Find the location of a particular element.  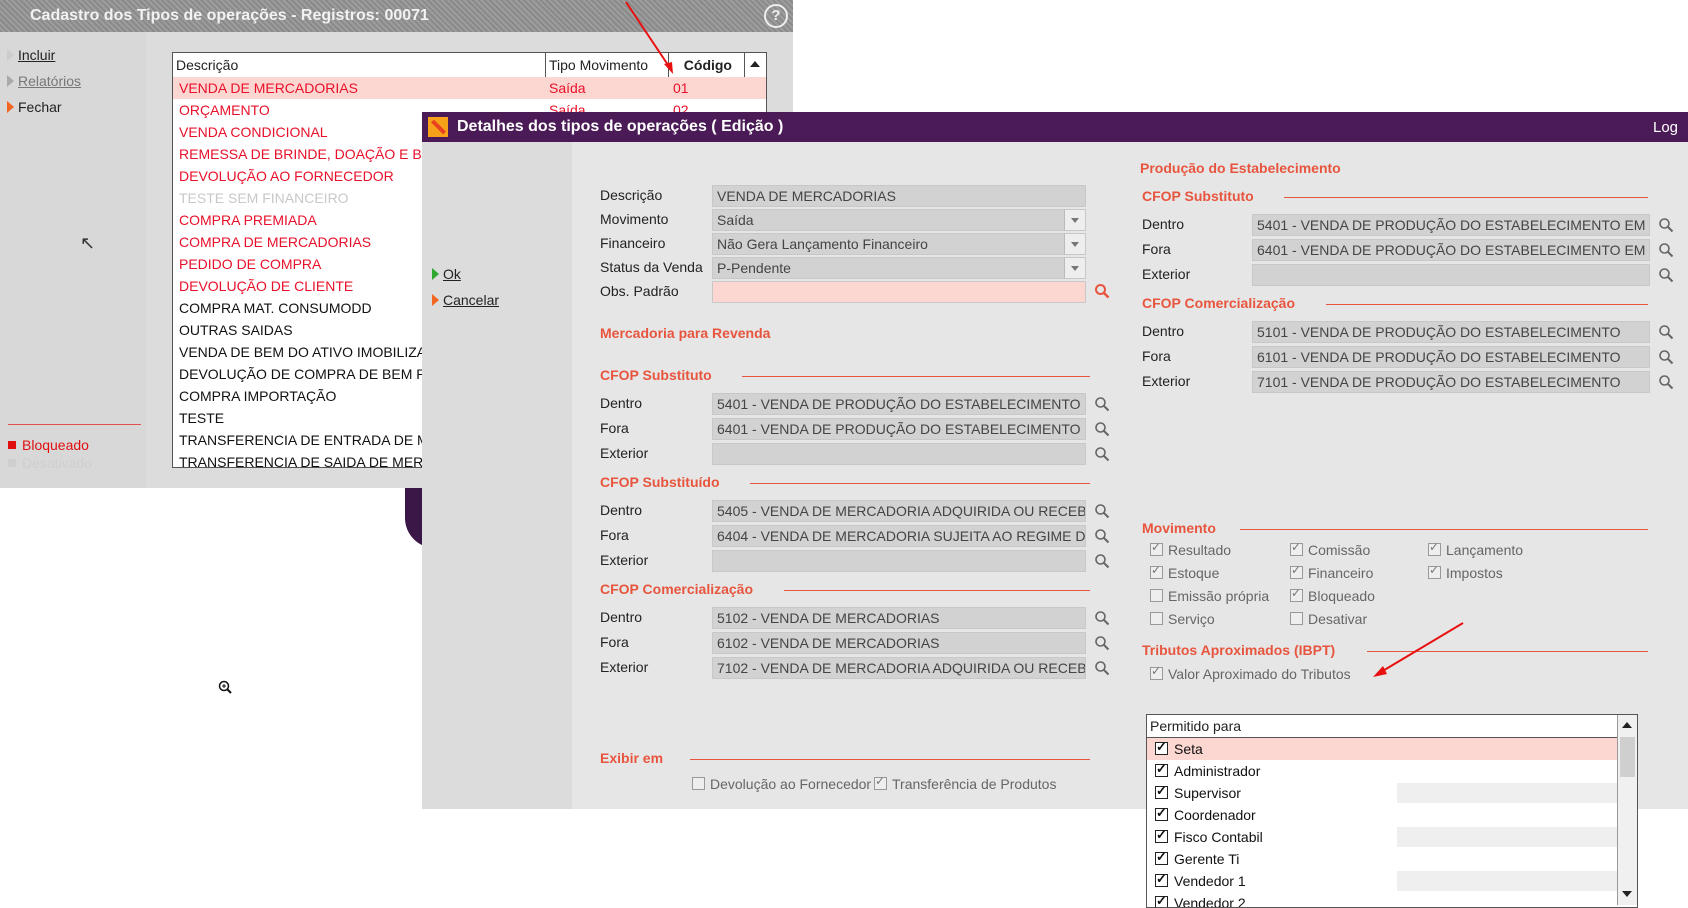

ok-button: Ok is located at coordinates (446, 274).